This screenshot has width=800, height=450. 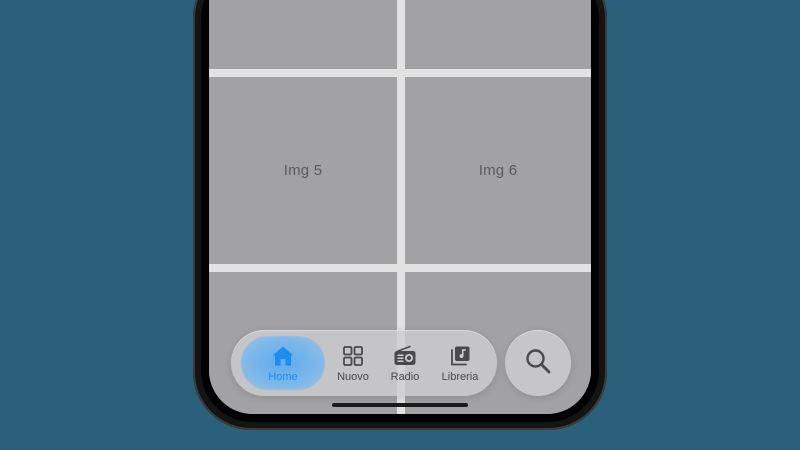 What do you see at coordinates (353, 377) in the screenshot?
I see `tab-nuovo-label: Nuovo` at bounding box center [353, 377].